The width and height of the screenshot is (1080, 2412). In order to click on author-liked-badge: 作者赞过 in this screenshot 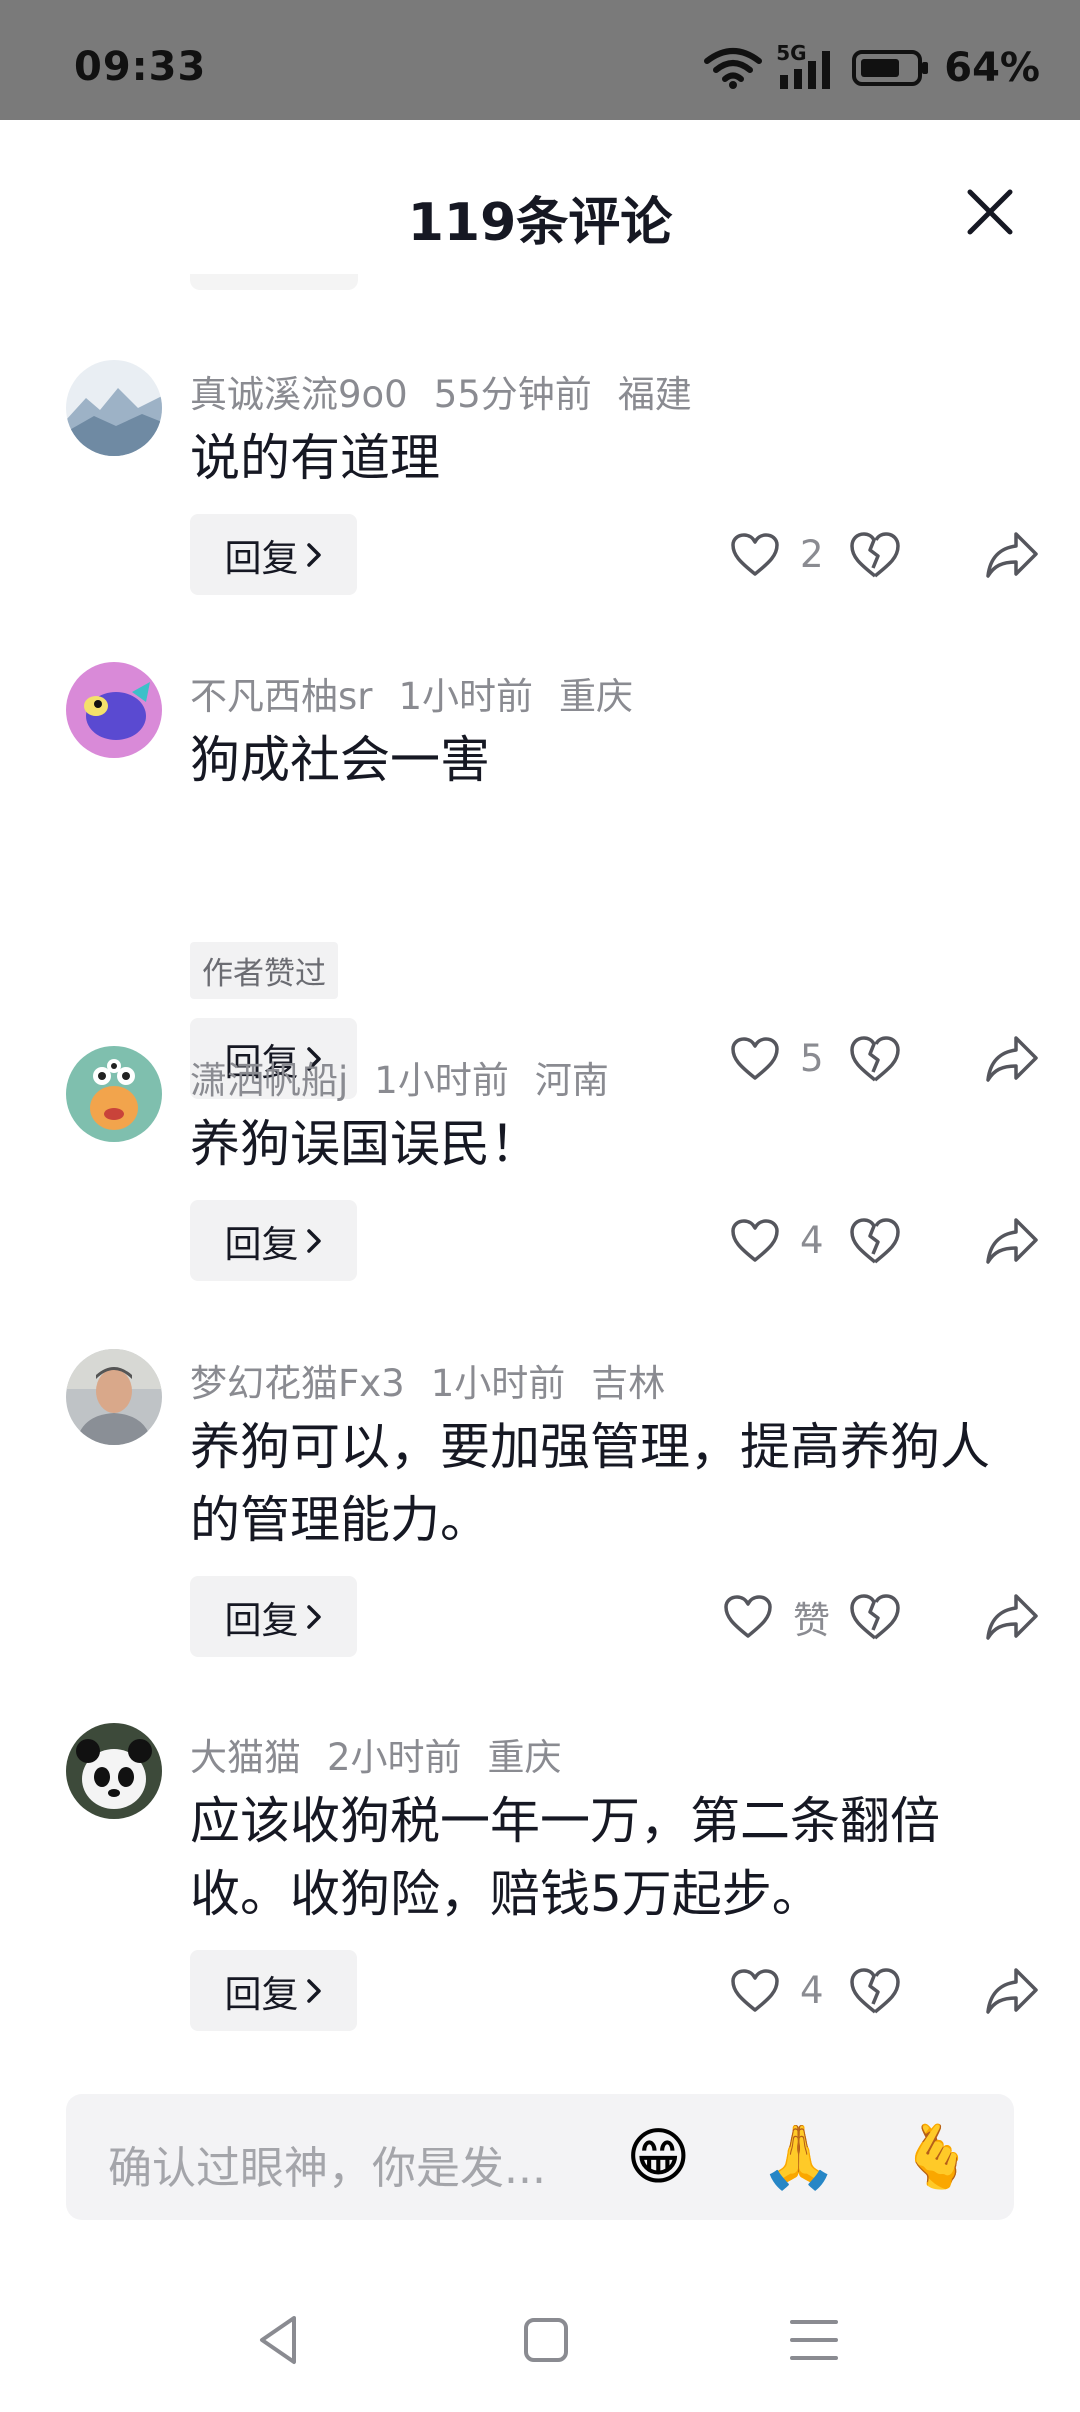, I will do `click(264, 970)`.